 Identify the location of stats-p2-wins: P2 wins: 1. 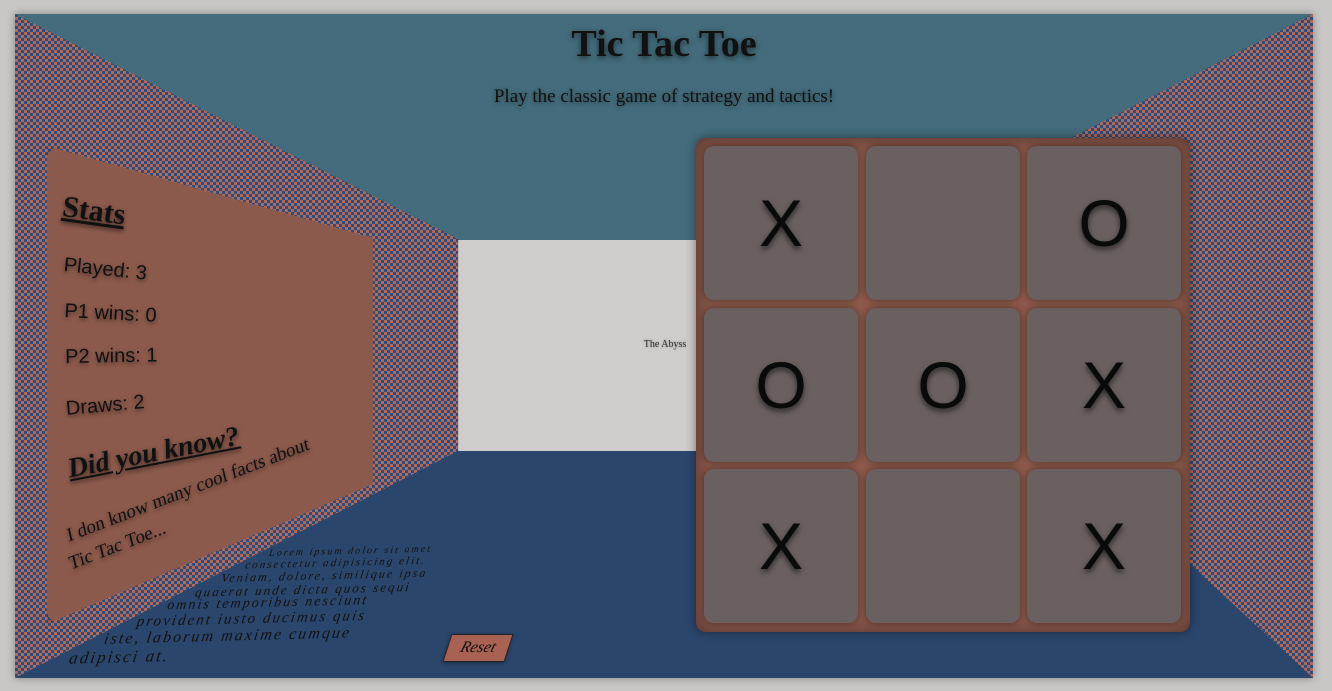
(111, 356).